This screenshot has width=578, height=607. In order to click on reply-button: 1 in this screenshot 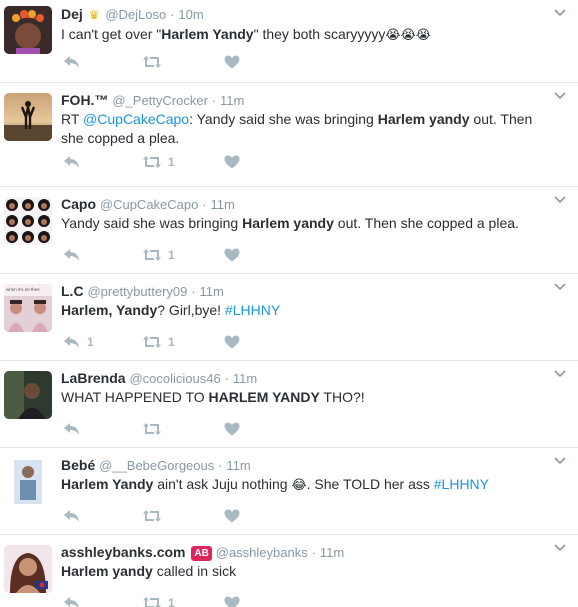, I will do `click(78, 342)`.